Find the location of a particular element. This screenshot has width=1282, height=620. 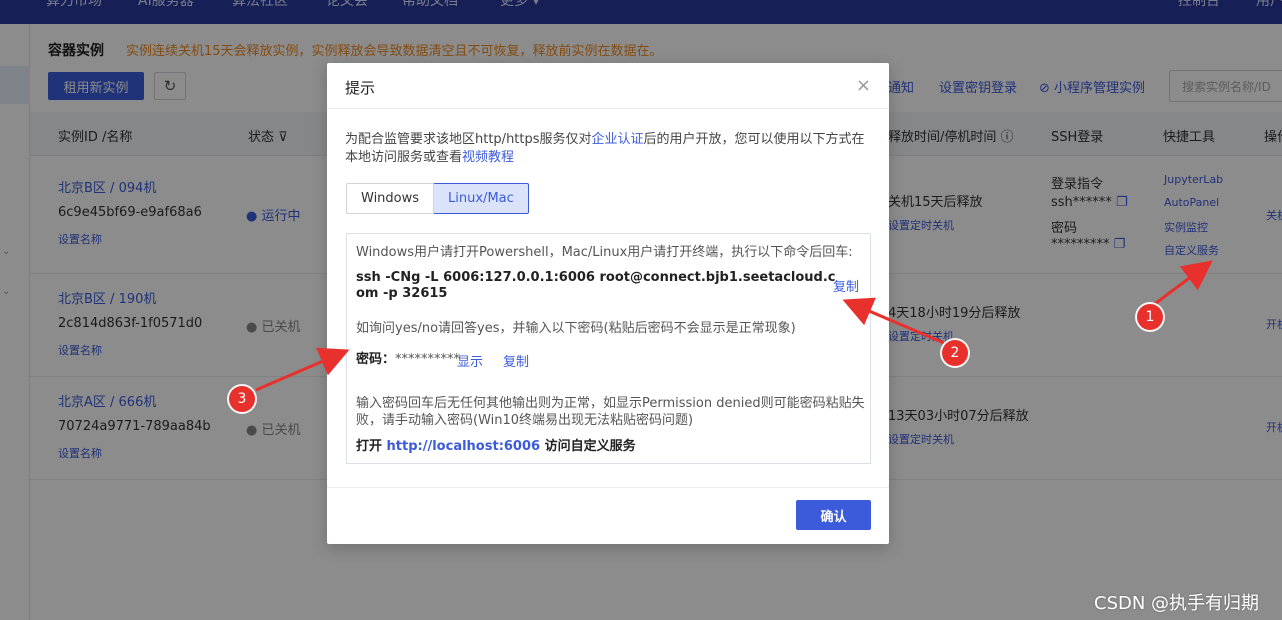

dialog-title: 提示 is located at coordinates (360, 88).